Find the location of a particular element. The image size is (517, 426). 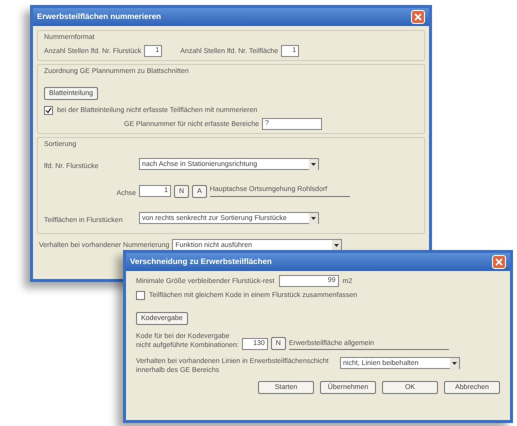

window-title: Verschneidung zu Erwerbsteilflächen is located at coordinates (201, 262).